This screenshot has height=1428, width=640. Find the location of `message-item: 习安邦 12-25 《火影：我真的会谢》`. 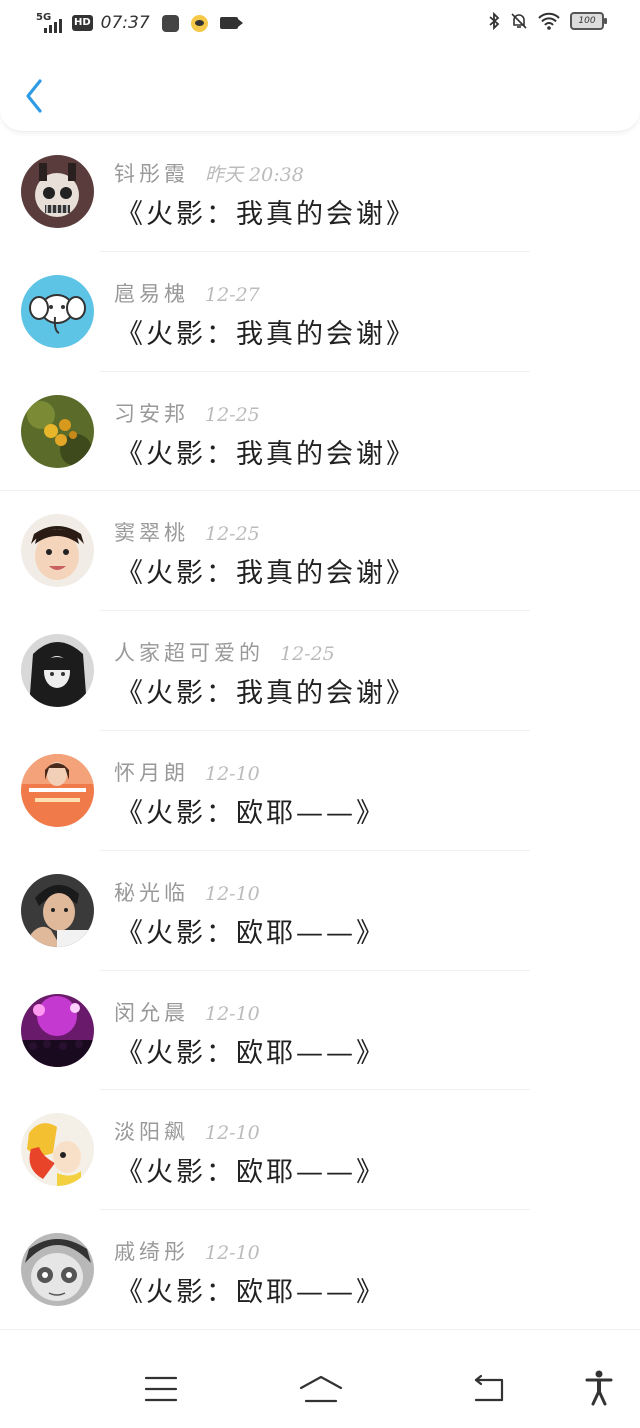

message-item: 习安邦 12-25 《火影：我真的会谢》 is located at coordinates (320, 432).